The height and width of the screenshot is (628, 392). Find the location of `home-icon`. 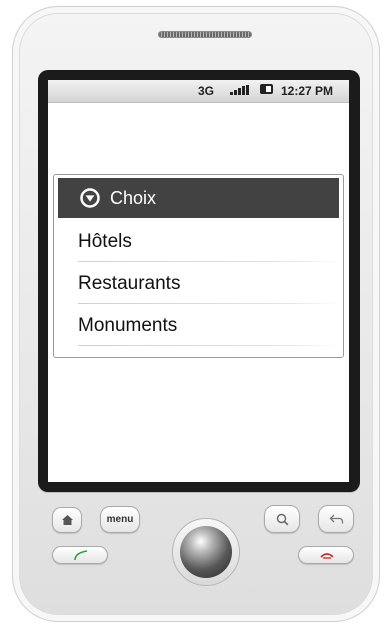

home-icon is located at coordinates (67, 520).